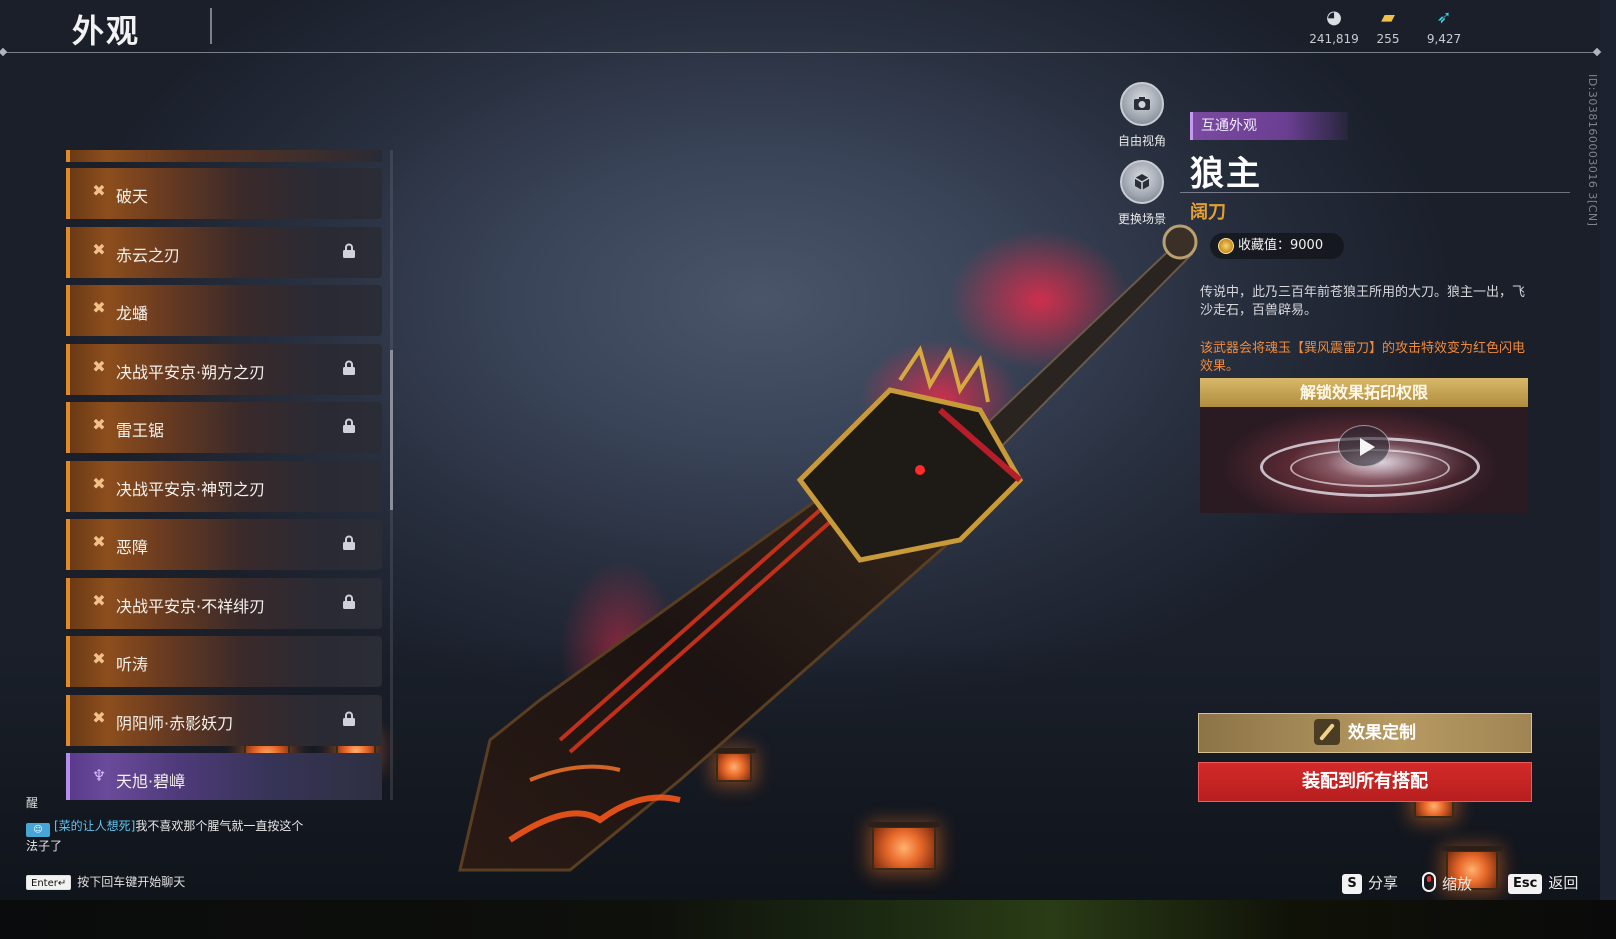  What do you see at coordinates (224, 544) in the screenshot?
I see `list-item: ✖ 恶障` at bounding box center [224, 544].